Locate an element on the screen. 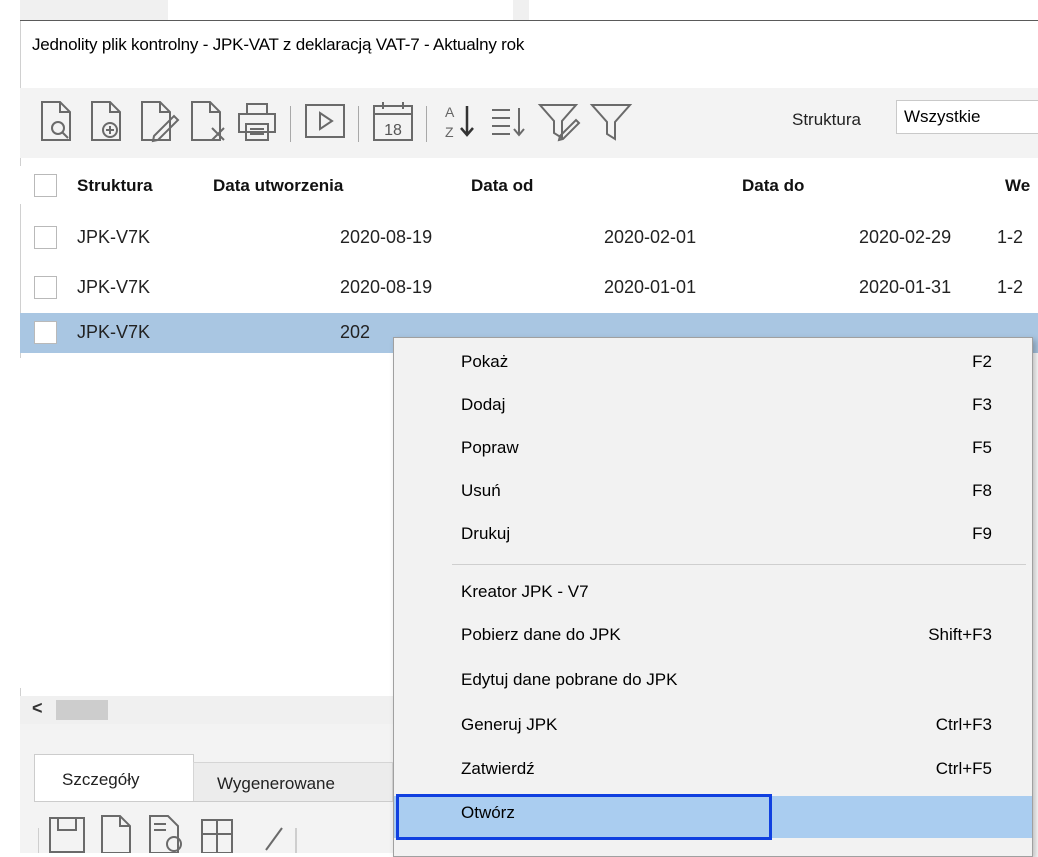  tab-wygenerowane-label: Wygenerowane is located at coordinates (276, 783).